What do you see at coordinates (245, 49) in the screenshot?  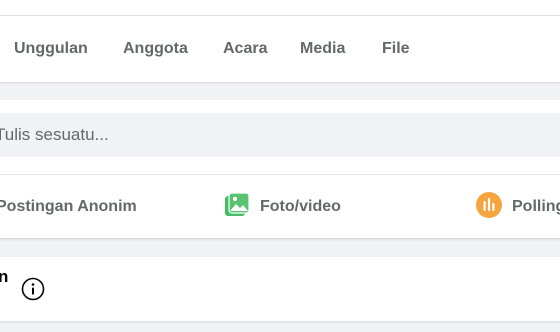 I see `tab-acara: Acara` at bounding box center [245, 49].